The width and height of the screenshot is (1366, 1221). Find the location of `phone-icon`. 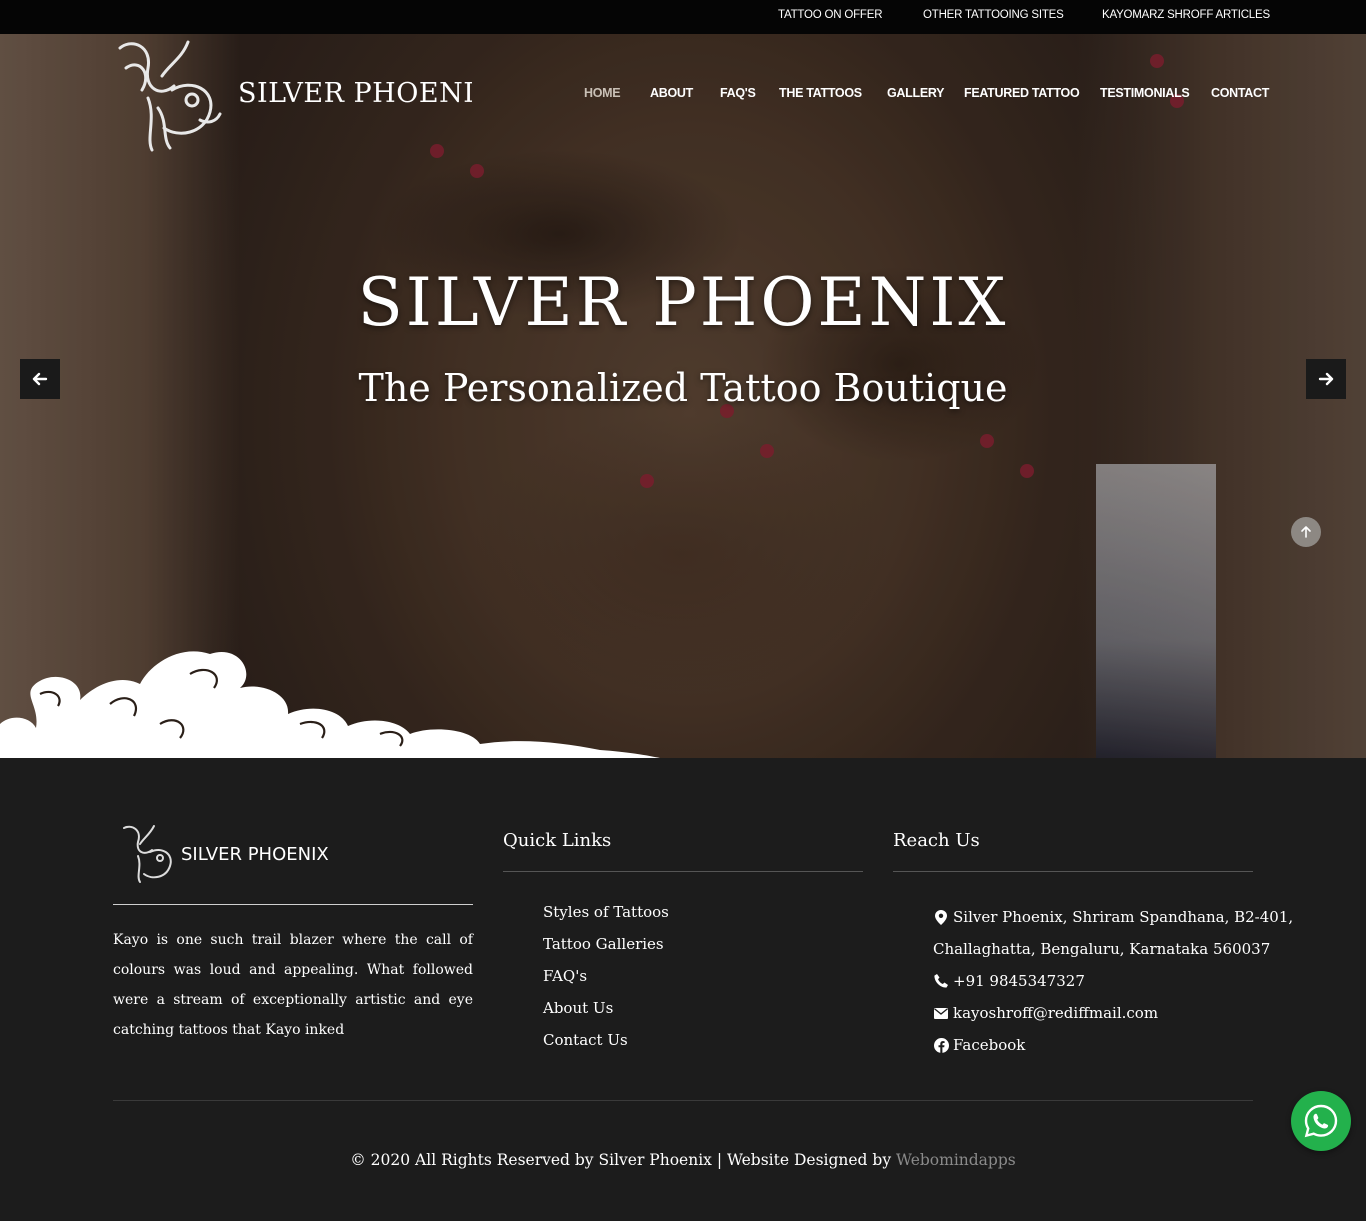

phone-icon is located at coordinates (941, 981).